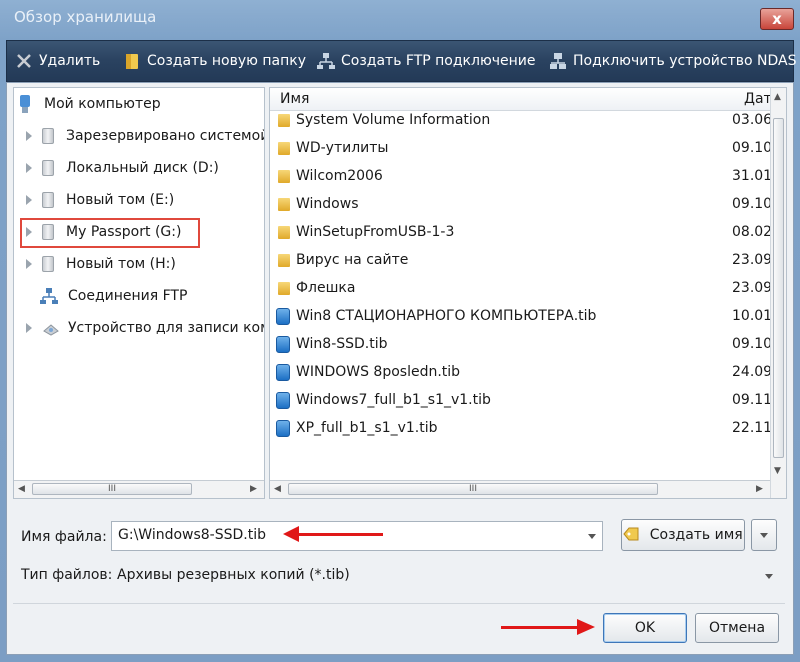  Describe the element at coordinates (521, 204) in the screenshot. I see `file-row: Windows 09.10` at that location.